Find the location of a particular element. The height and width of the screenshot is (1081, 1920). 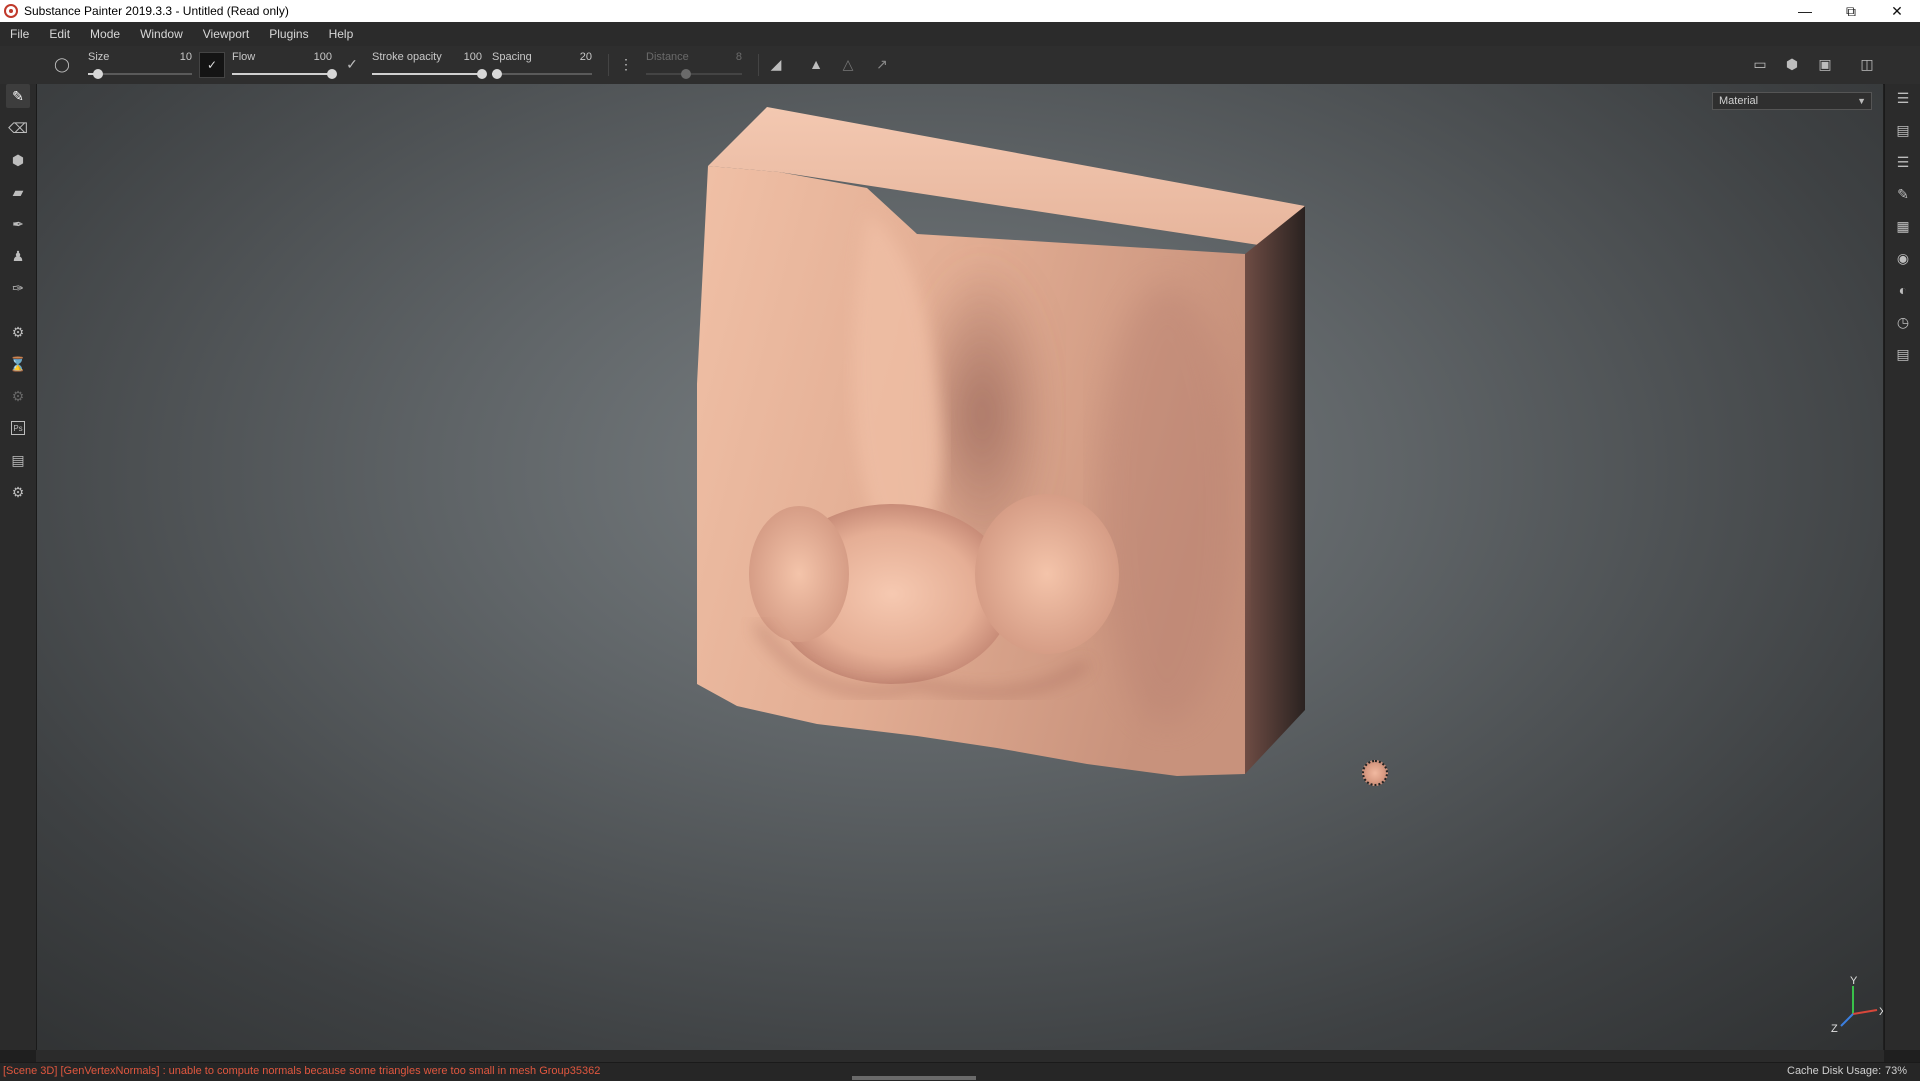

flow-slider: Flow 100 is located at coordinates (284, 65).